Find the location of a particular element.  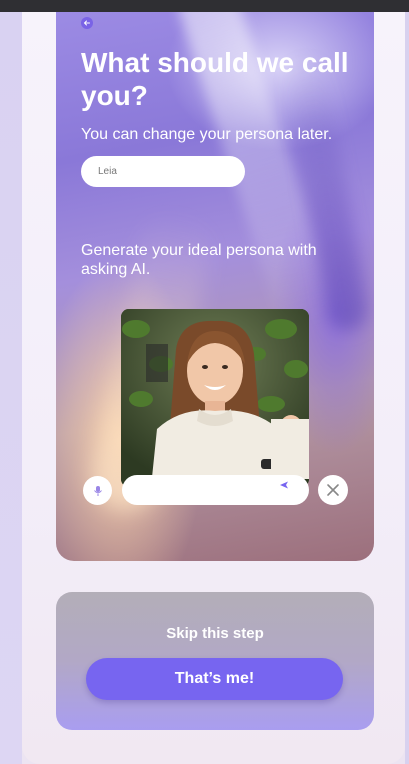

window-top-bar is located at coordinates (204, 6).